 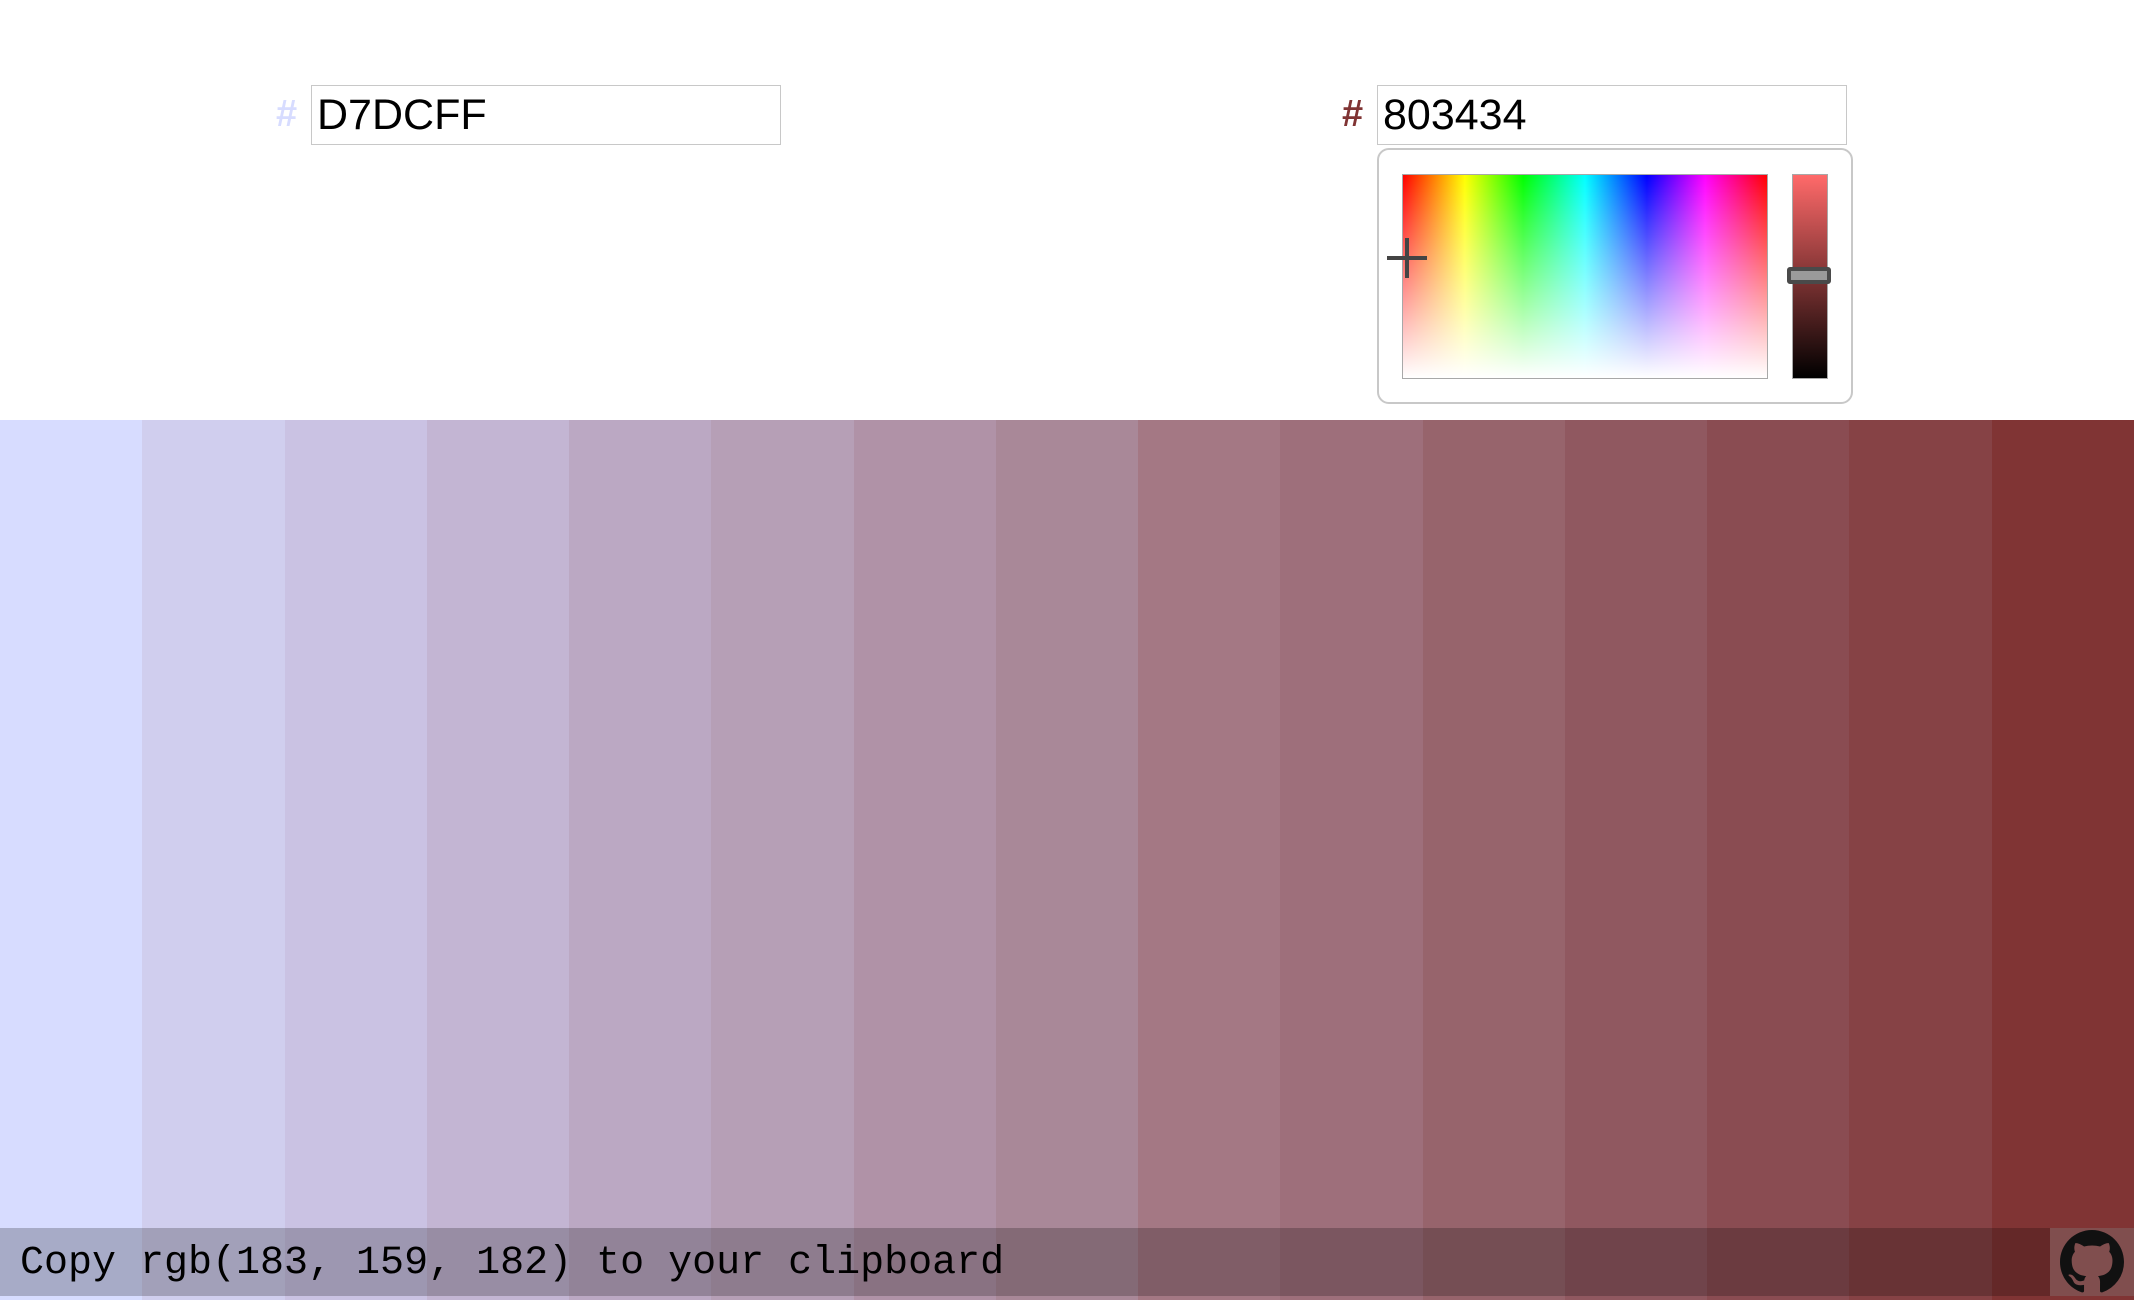 I want to click on color-picker-popup, so click(x=1615, y=276).